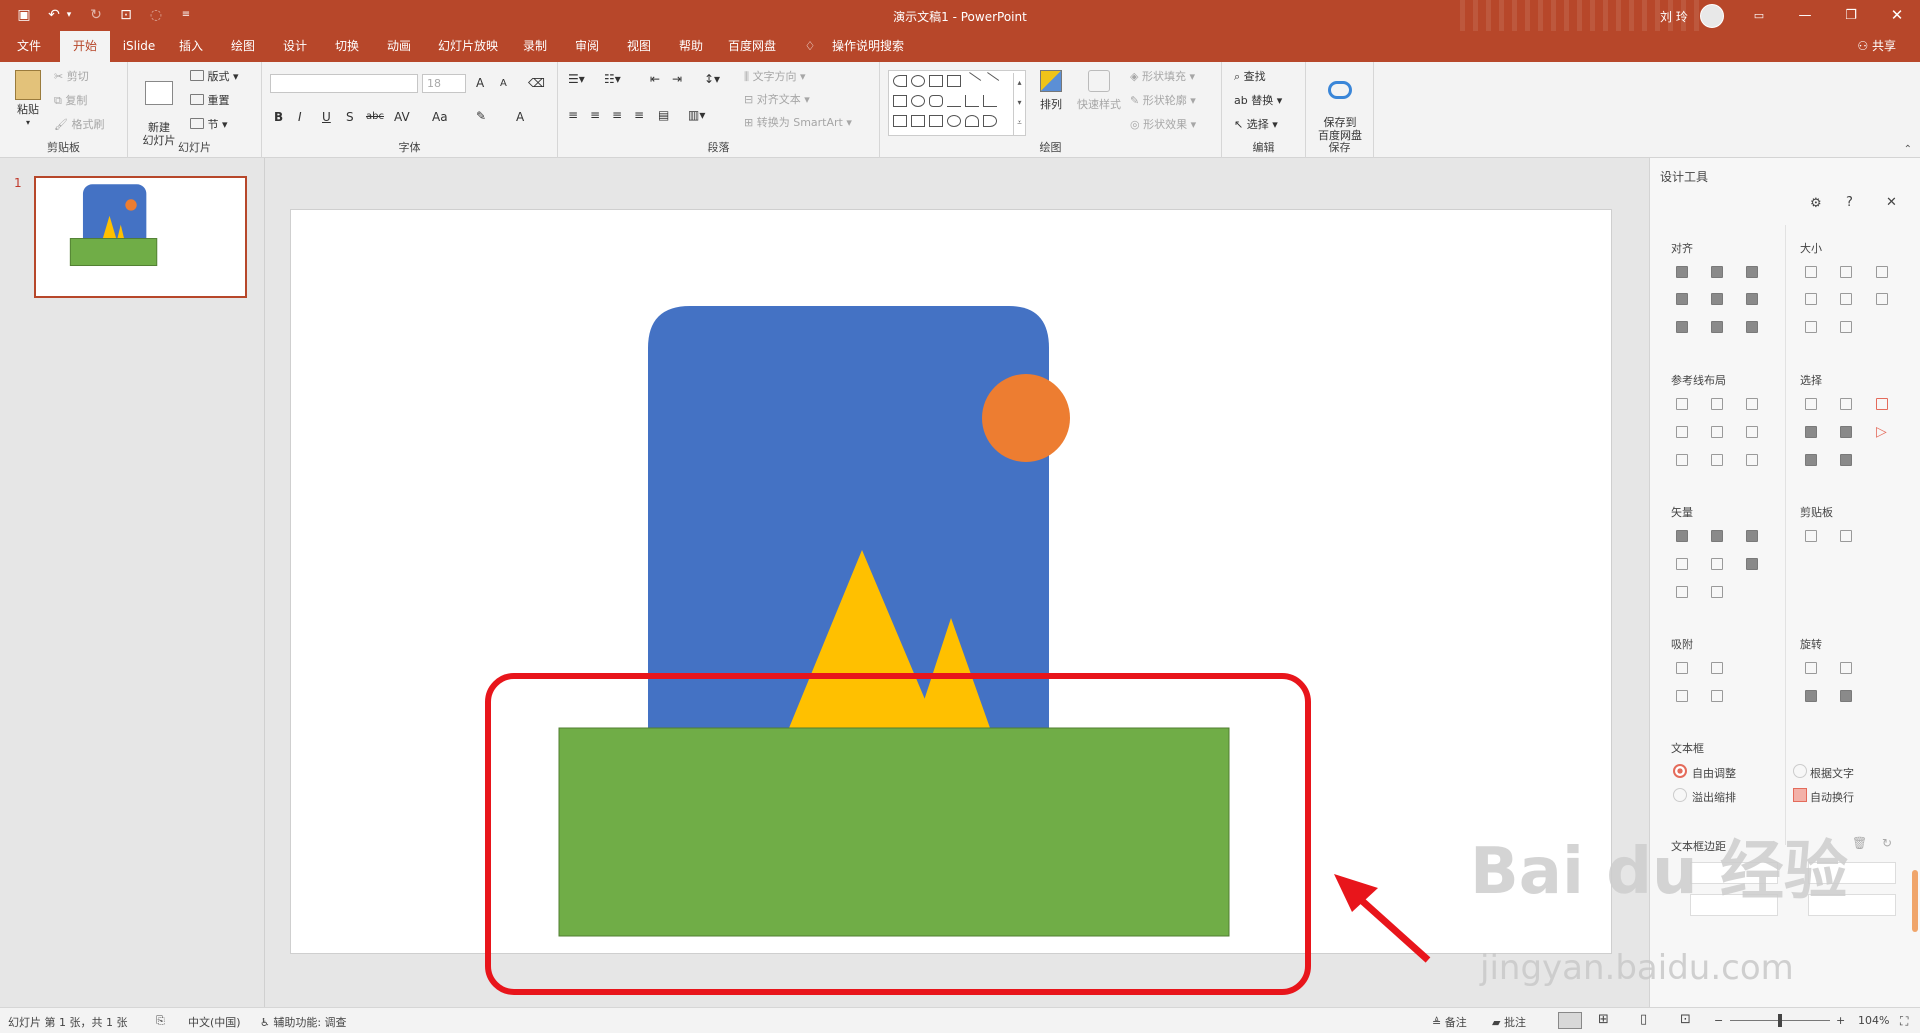  Describe the element at coordinates (303, 1022) in the screenshot. I see `accessibility-button: ♿ 辅助功能: 调查` at that location.